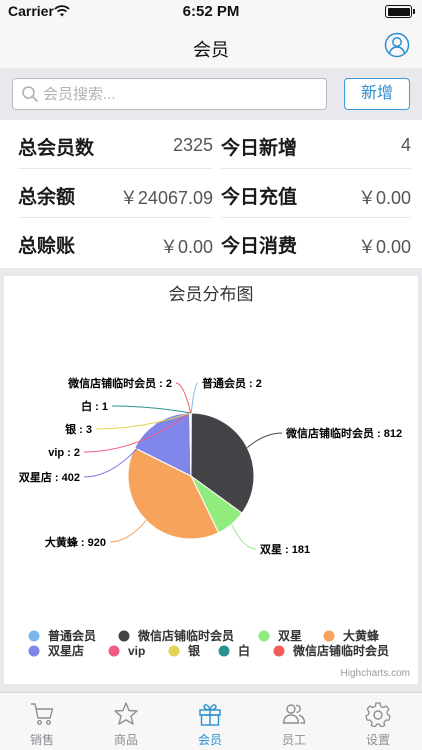  Describe the element at coordinates (375, 673) in the screenshot. I see `chart-credit: Highcharts.com` at that location.